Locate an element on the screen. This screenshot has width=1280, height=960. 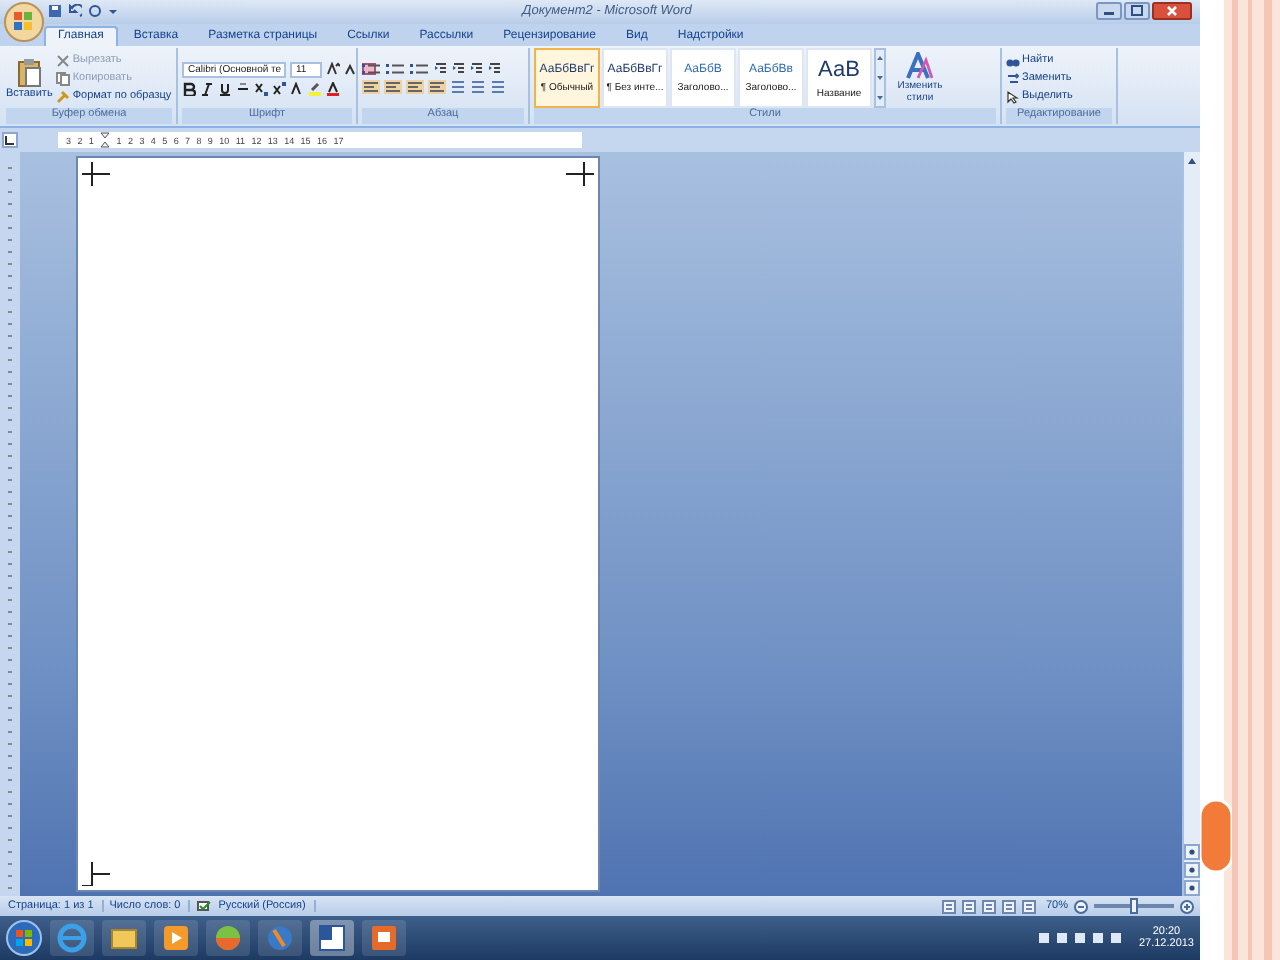
undo-icon is located at coordinates (75, 11).